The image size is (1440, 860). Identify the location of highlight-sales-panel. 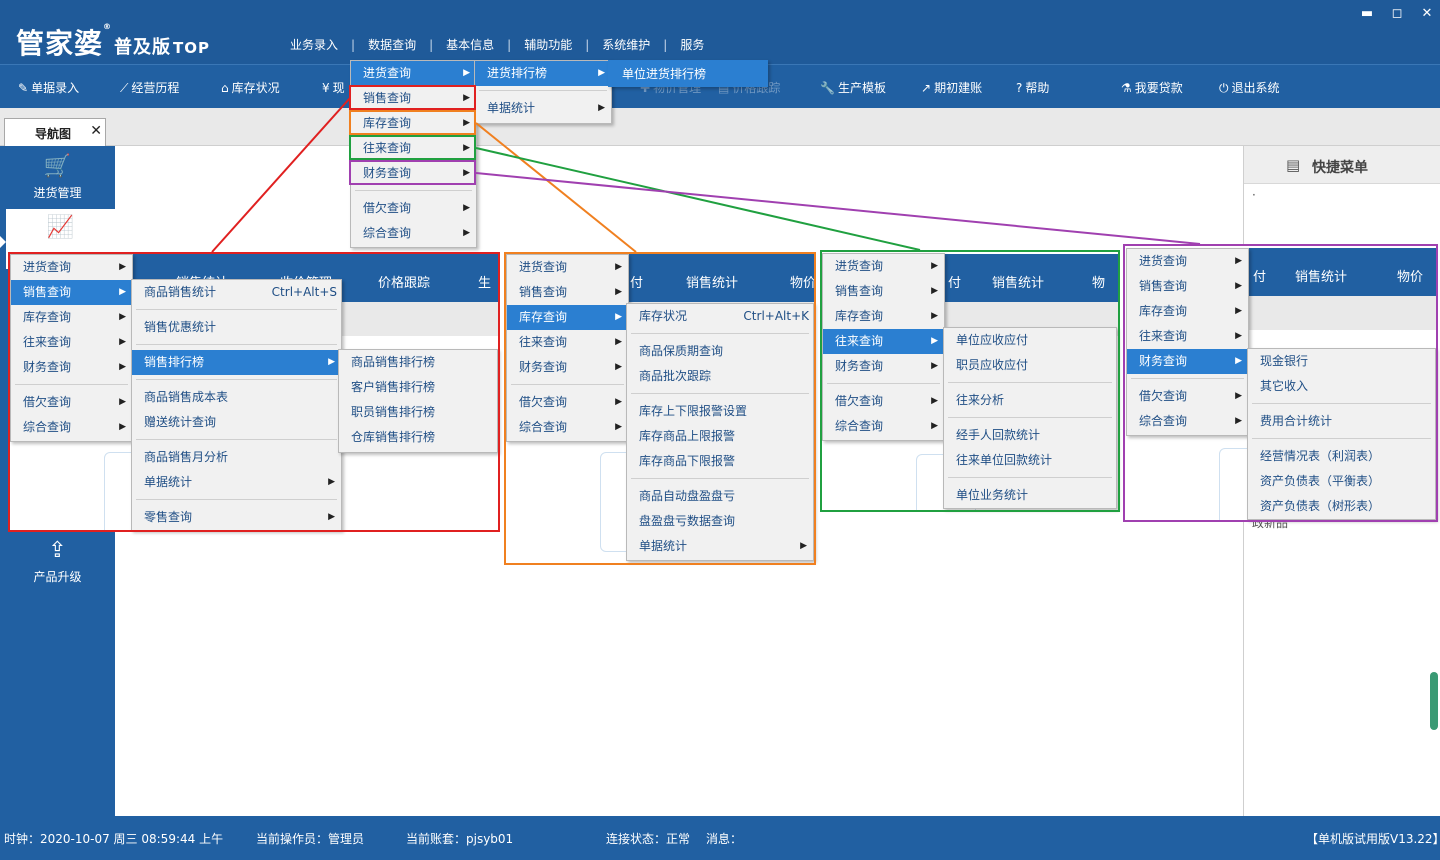
(254, 392).